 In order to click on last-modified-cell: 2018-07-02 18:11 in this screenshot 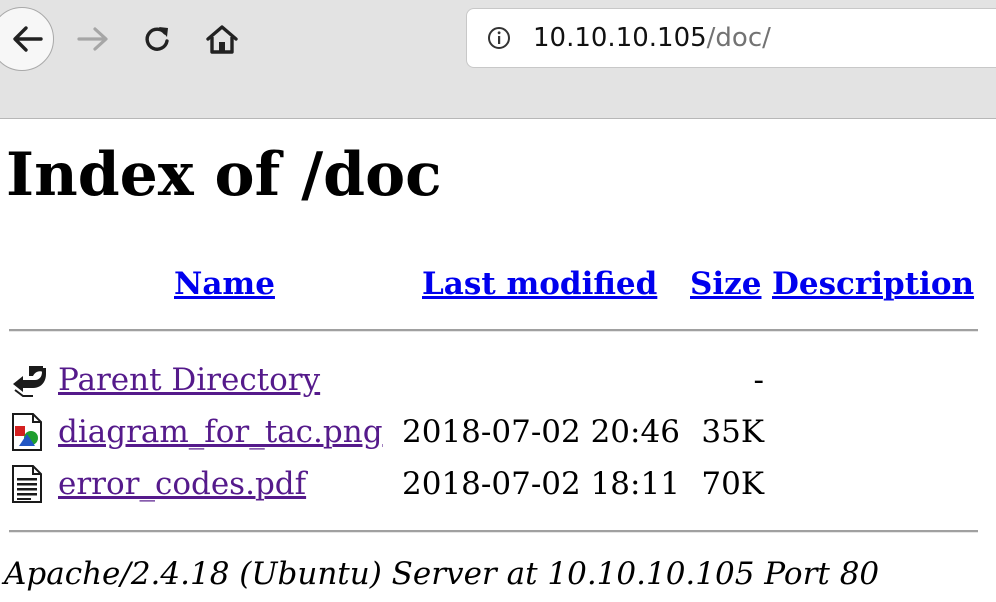, I will do `click(541, 484)`.